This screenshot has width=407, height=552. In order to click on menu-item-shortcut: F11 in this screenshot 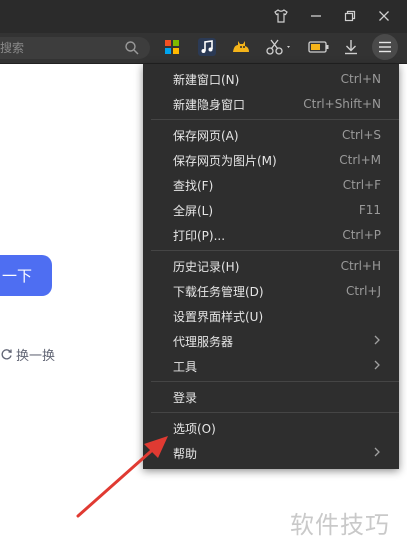, I will do `click(369, 210)`.